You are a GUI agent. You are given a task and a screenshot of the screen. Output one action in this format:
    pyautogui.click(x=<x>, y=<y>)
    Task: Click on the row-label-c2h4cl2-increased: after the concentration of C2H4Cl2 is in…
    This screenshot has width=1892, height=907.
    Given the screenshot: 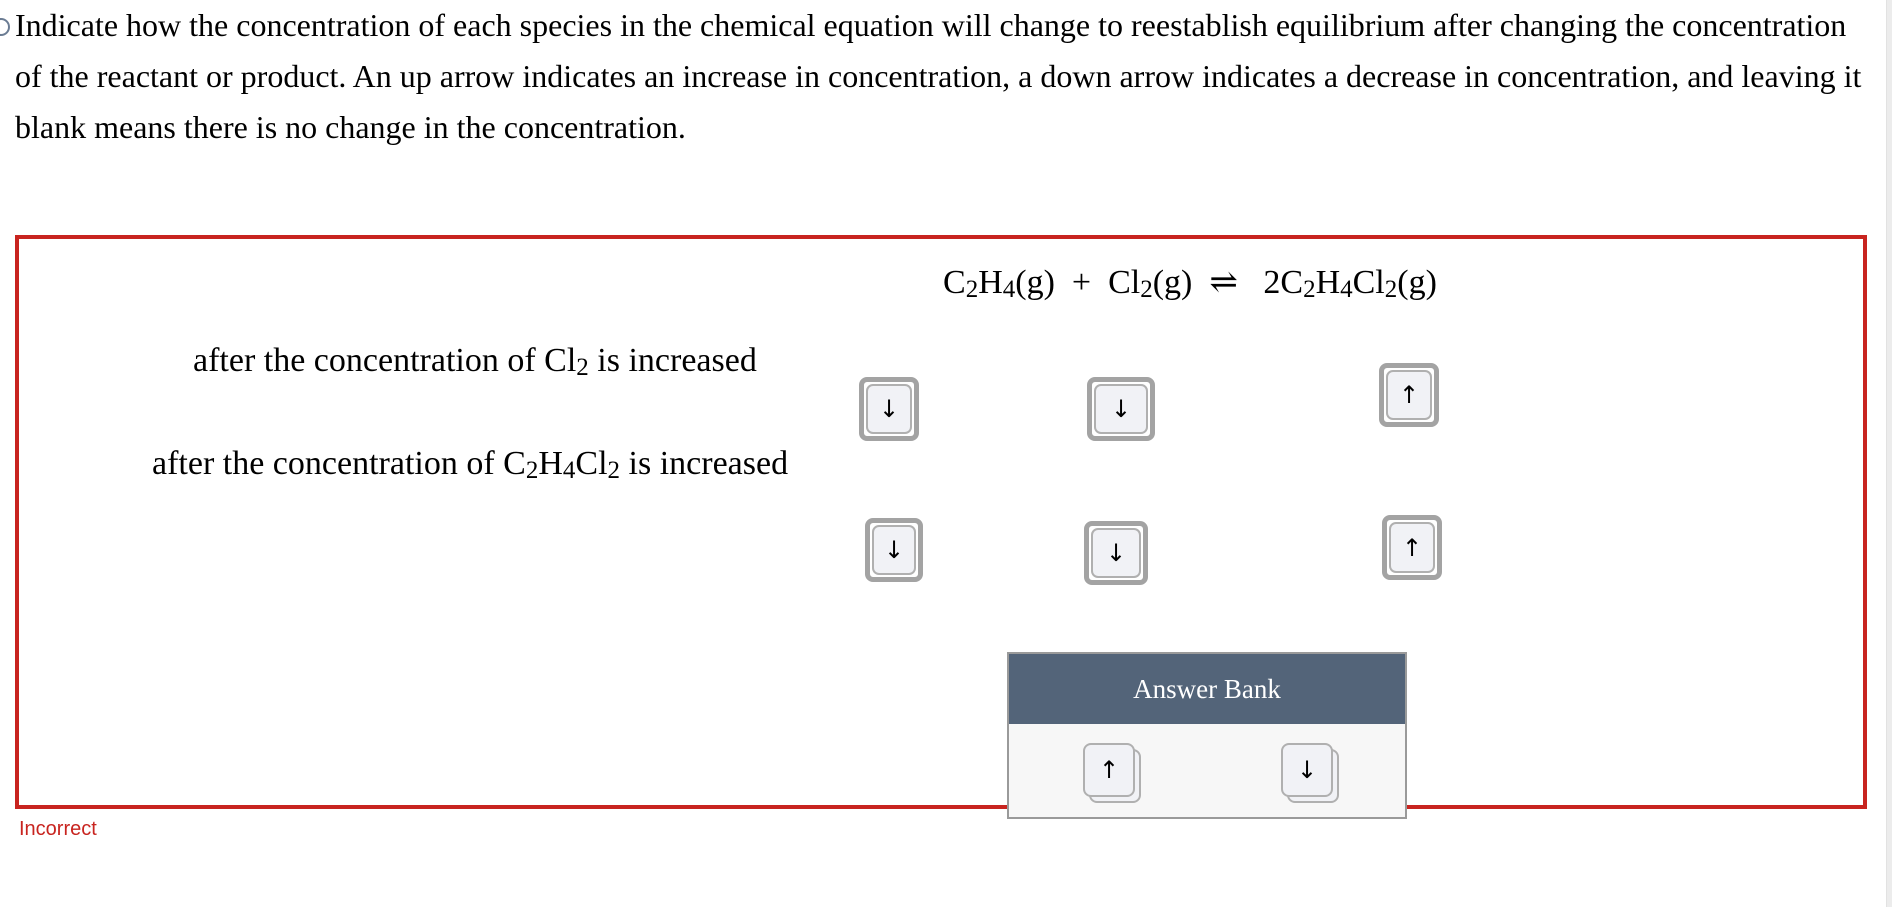 What is the action you would take?
    pyautogui.click(x=470, y=464)
    